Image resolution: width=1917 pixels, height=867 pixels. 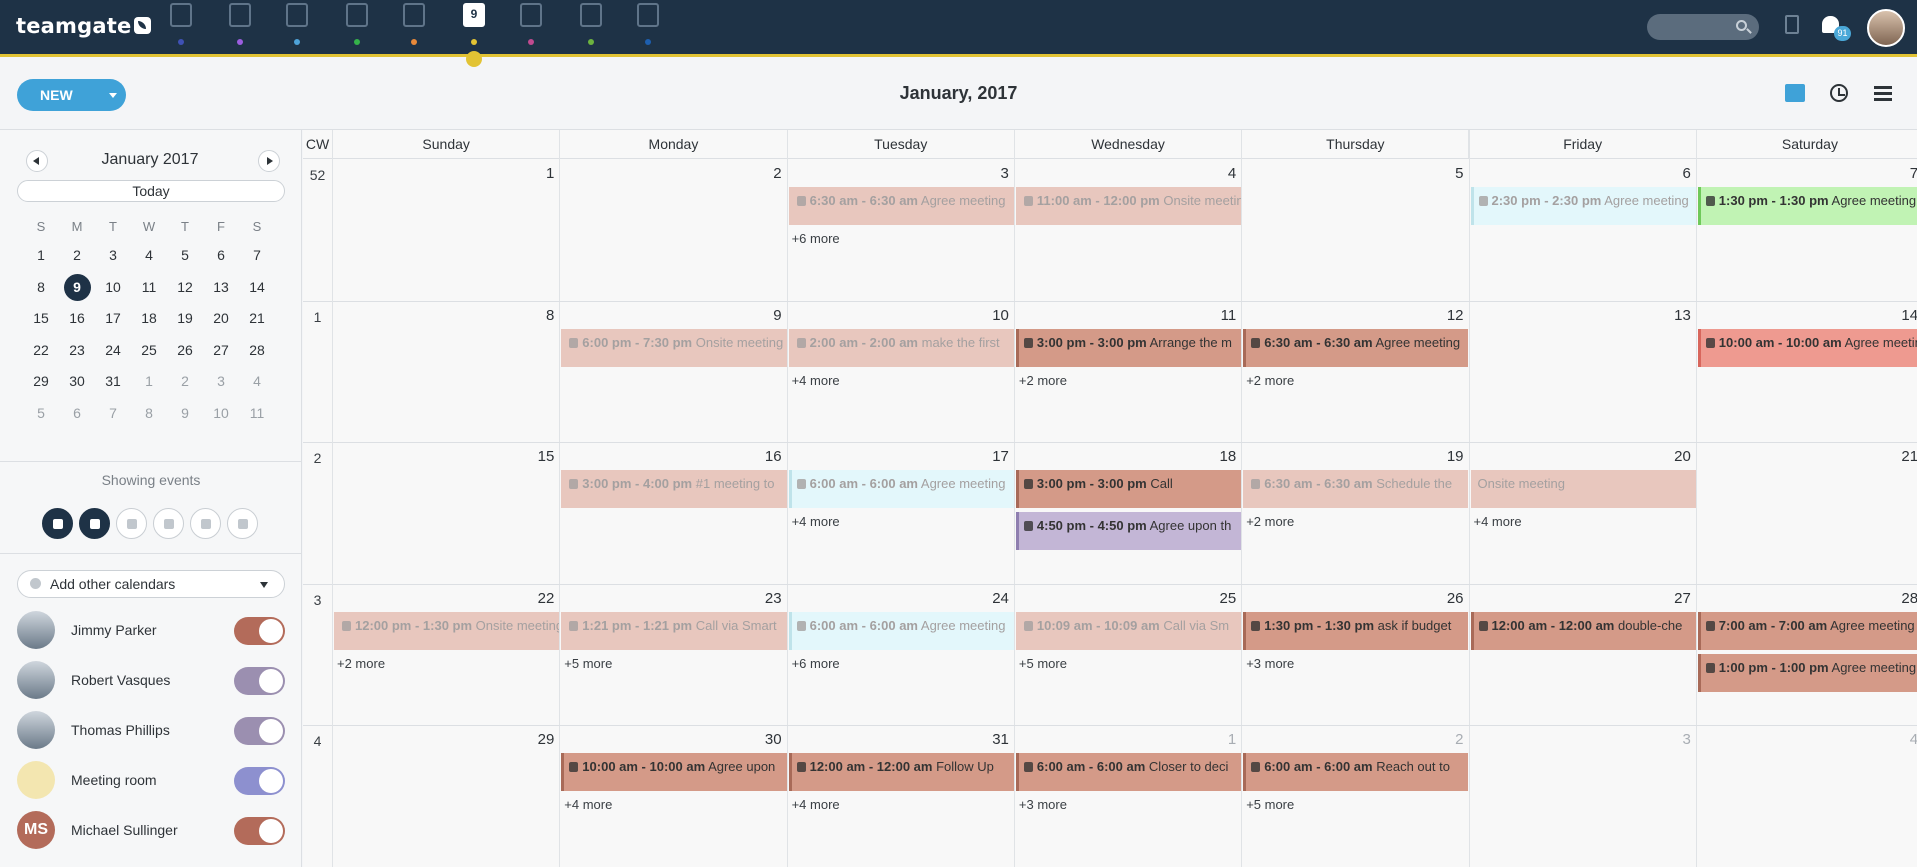 What do you see at coordinates (648, 26) in the screenshot?
I see `nav-item-chart` at bounding box center [648, 26].